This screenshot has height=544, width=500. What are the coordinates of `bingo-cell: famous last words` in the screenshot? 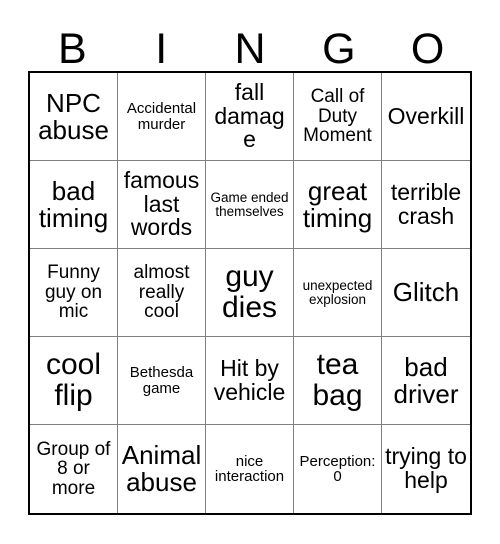 It's located at (162, 205).